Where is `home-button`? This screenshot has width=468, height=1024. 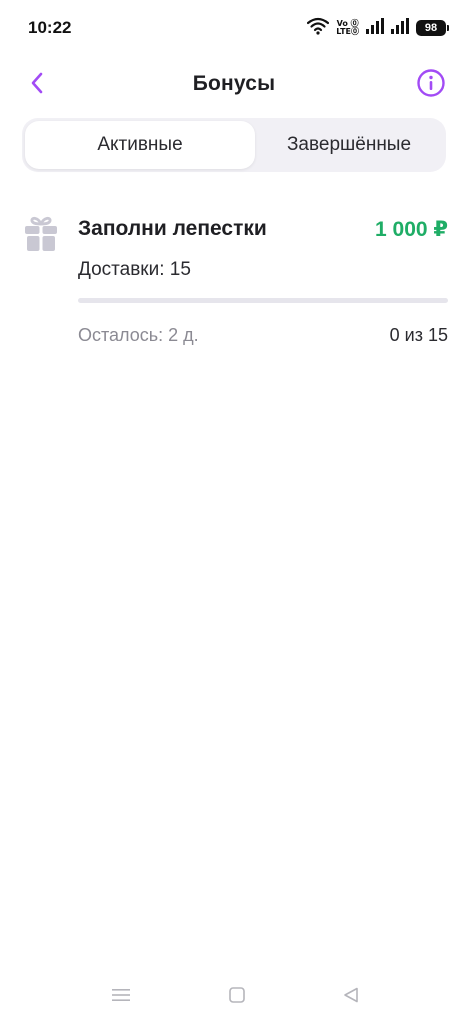
home-button is located at coordinates (237, 997).